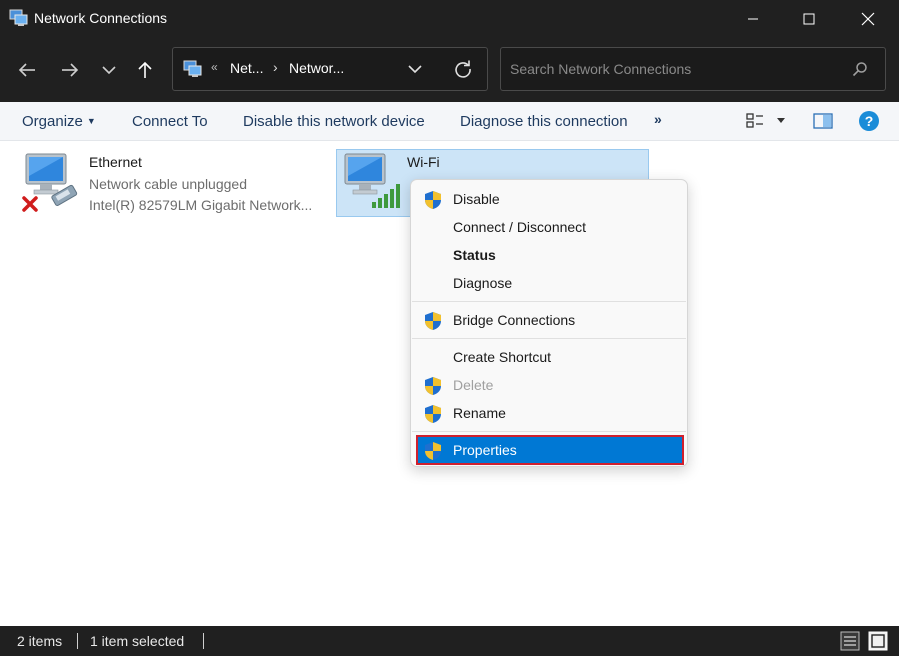 The height and width of the screenshot is (656, 899). I want to click on item-count: 2 items, so click(40, 641).